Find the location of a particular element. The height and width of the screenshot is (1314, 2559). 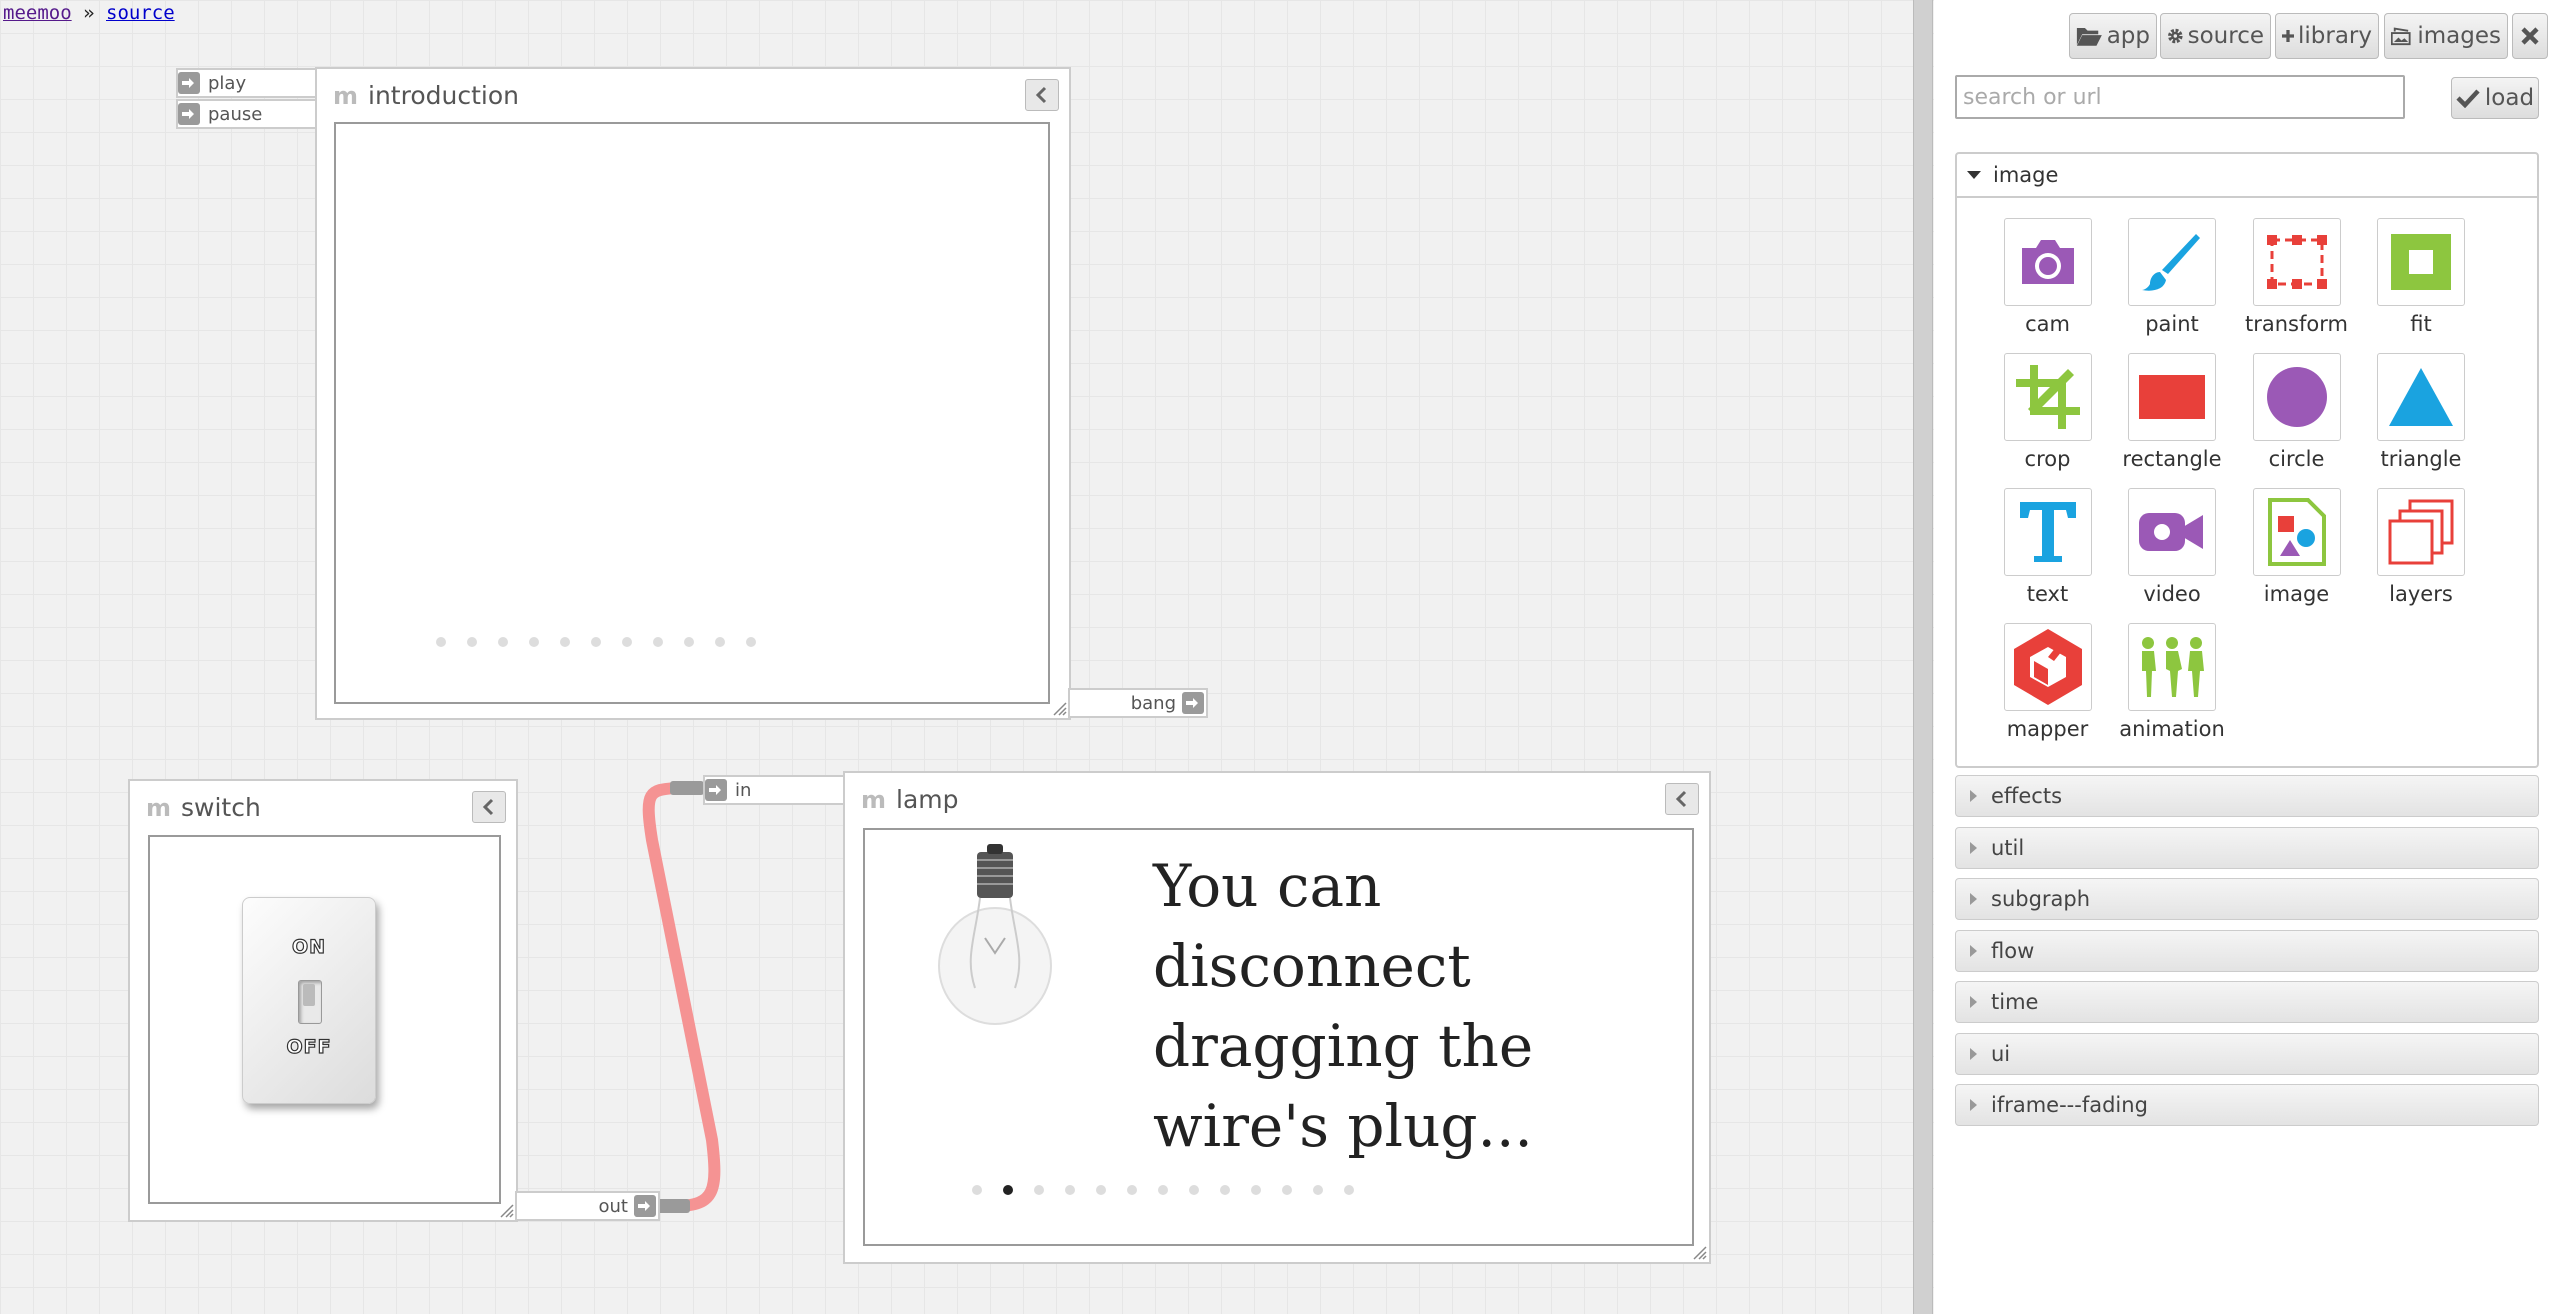

module-tile-rectangle: rectangle is located at coordinates (2172, 412).